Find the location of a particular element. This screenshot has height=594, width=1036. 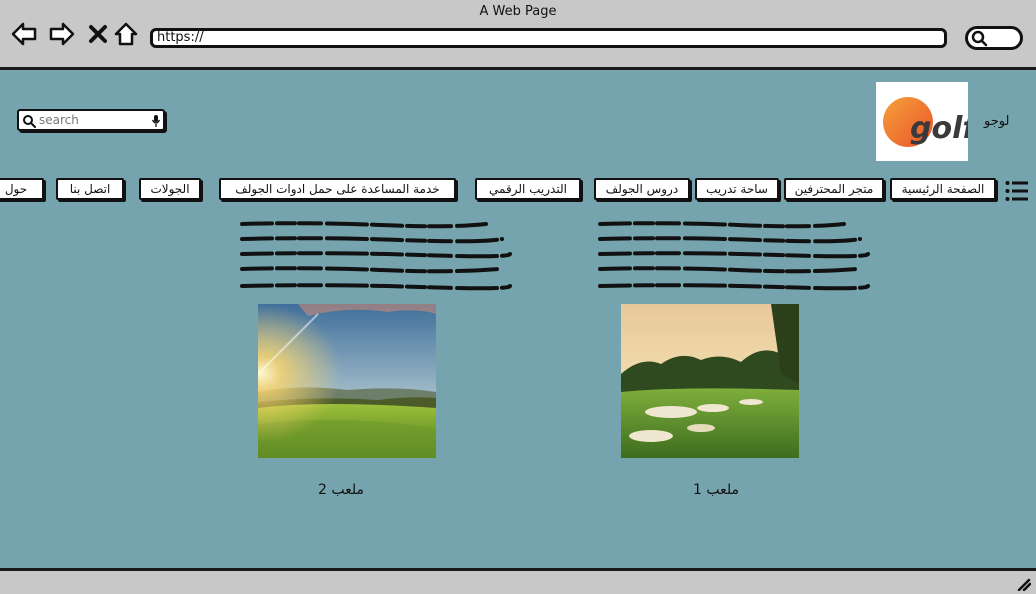

menu-icon is located at coordinates (1017, 191).